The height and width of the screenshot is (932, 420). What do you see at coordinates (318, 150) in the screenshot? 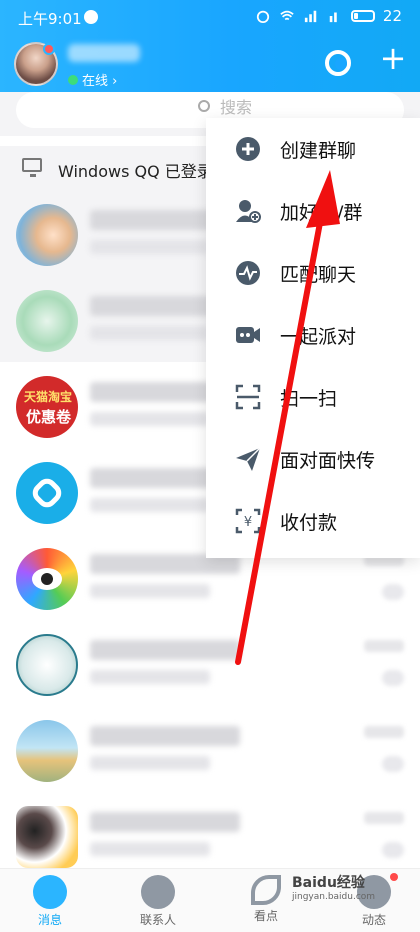
I see `menu-item-label: 创建群聊` at bounding box center [318, 150].